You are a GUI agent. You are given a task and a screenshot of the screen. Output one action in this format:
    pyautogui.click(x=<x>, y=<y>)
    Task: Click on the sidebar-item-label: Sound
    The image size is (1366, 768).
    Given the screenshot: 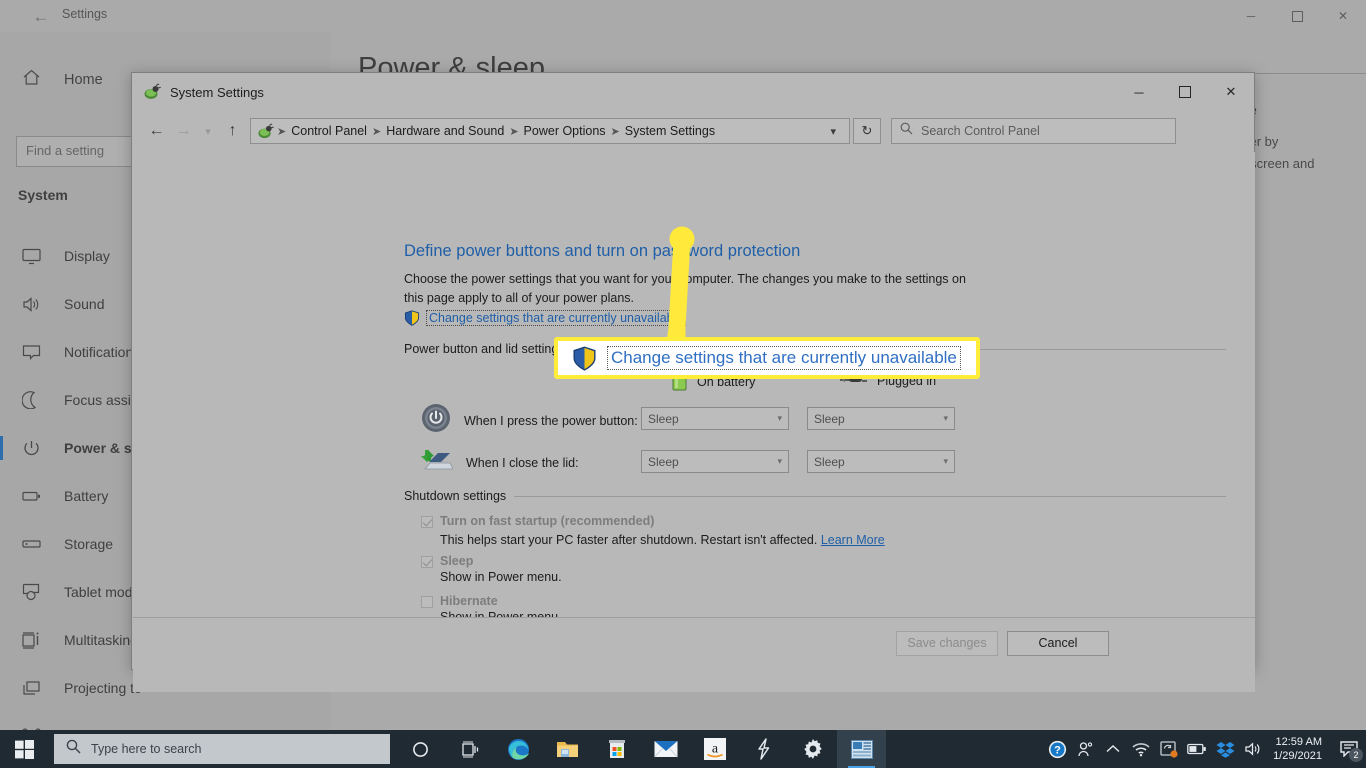 What is the action you would take?
    pyautogui.click(x=84, y=304)
    